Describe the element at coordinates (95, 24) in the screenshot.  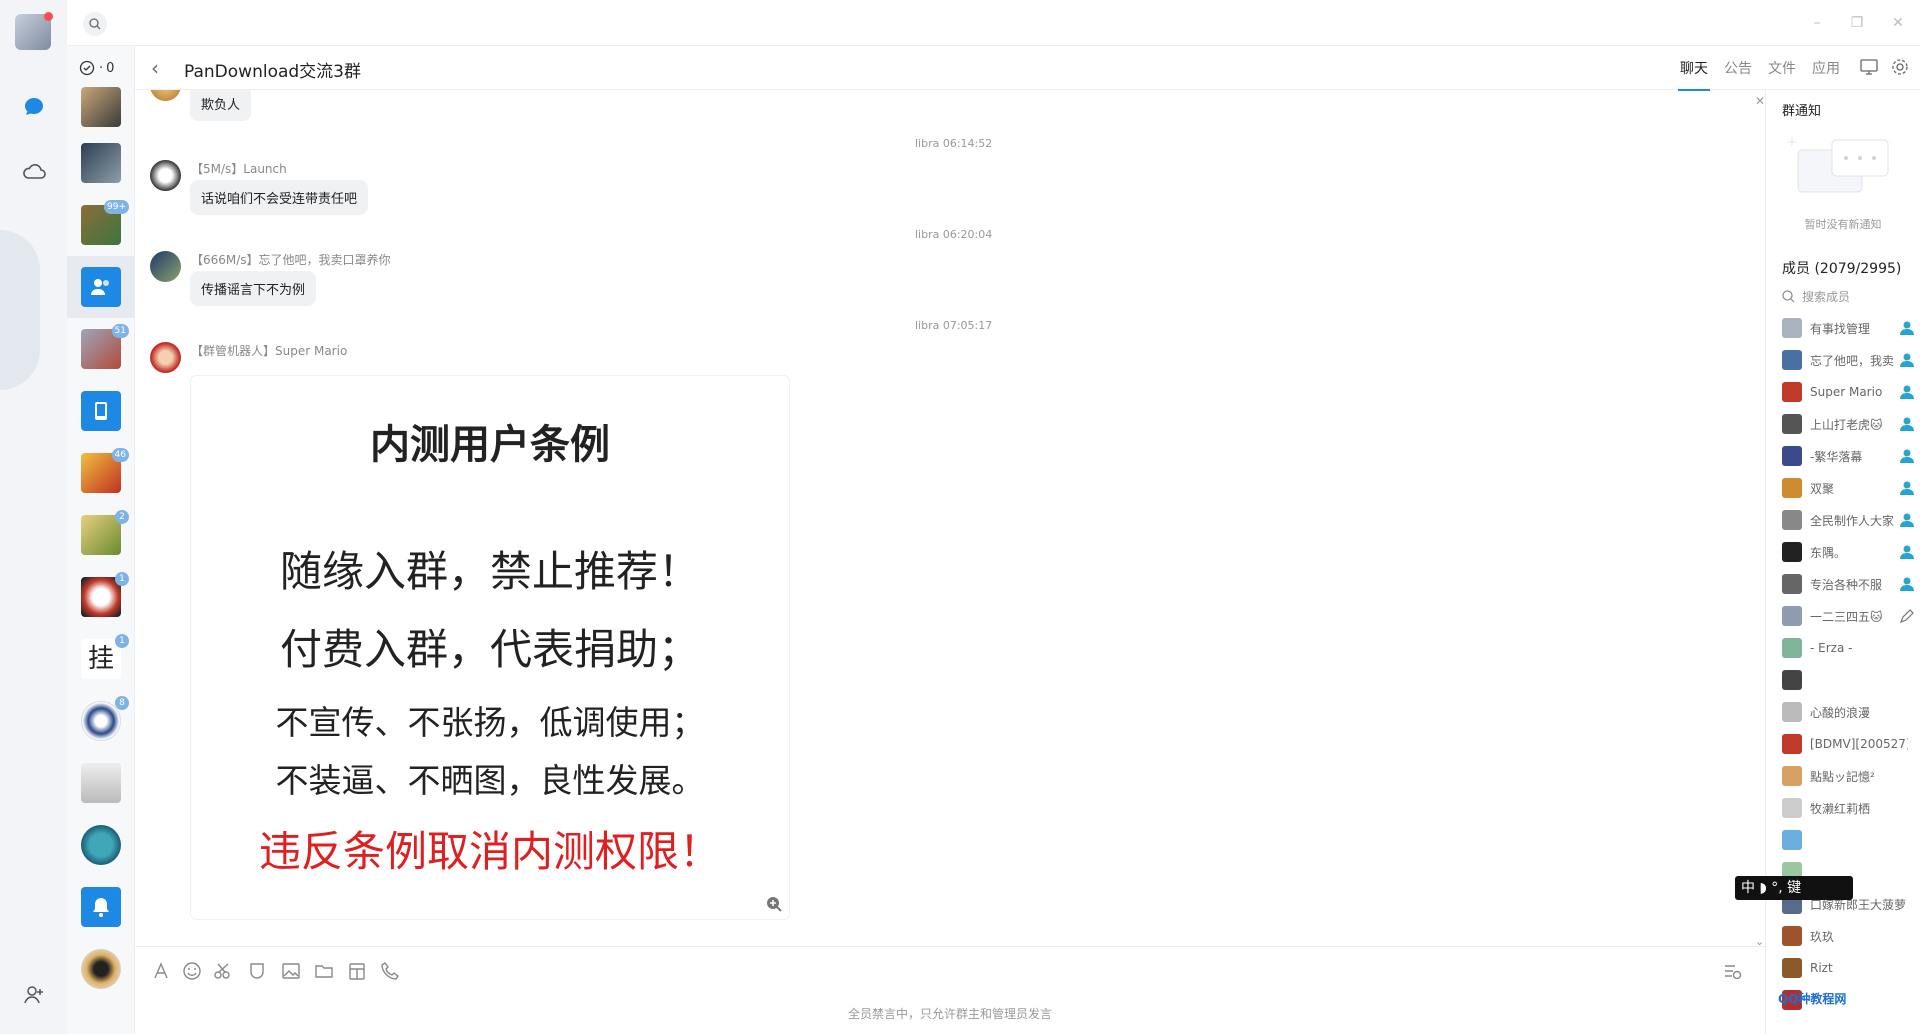
I see `search-button` at that location.